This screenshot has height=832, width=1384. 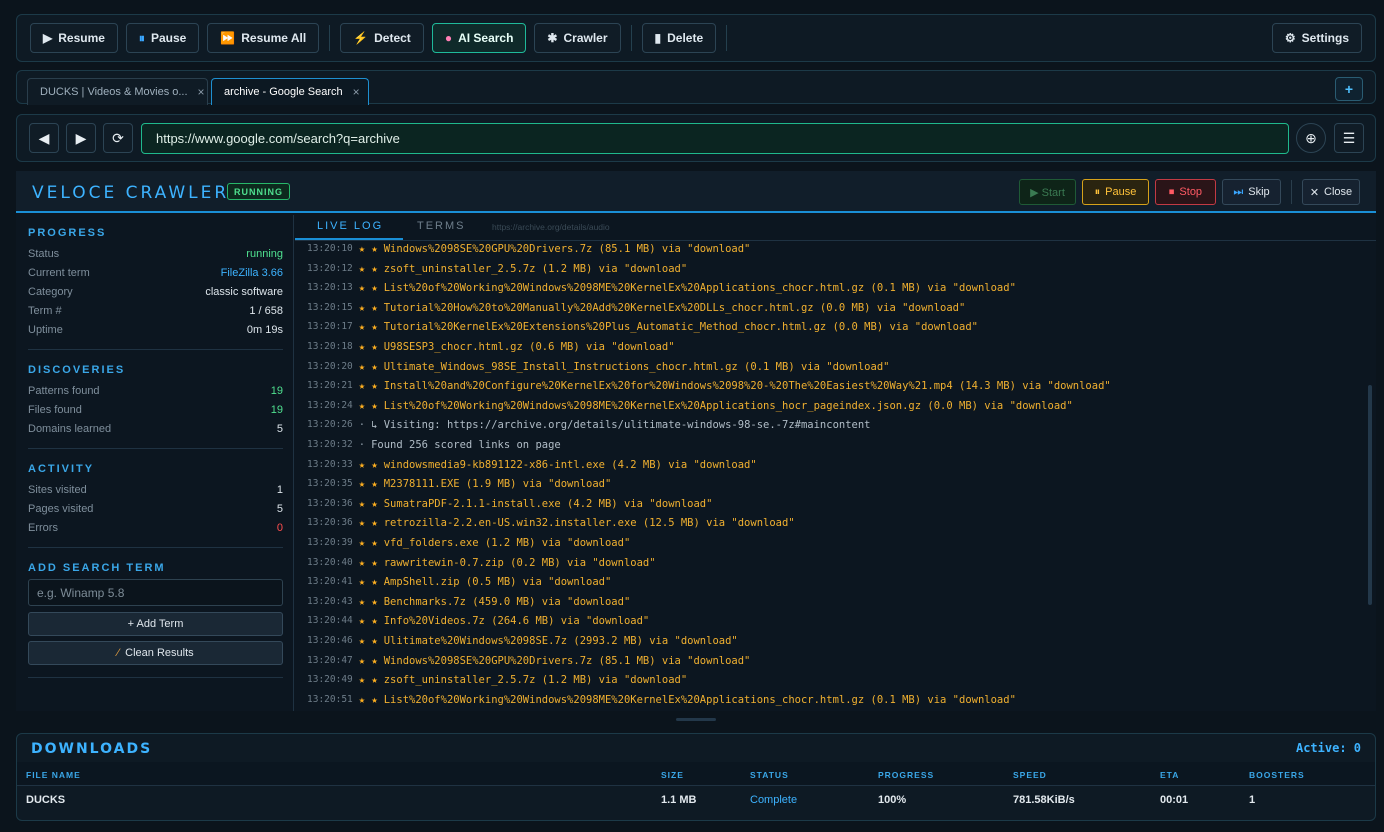 What do you see at coordinates (141, 37) in the screenshot?
I see `pause-icon: ⏸` at bounding box center [141, 37].